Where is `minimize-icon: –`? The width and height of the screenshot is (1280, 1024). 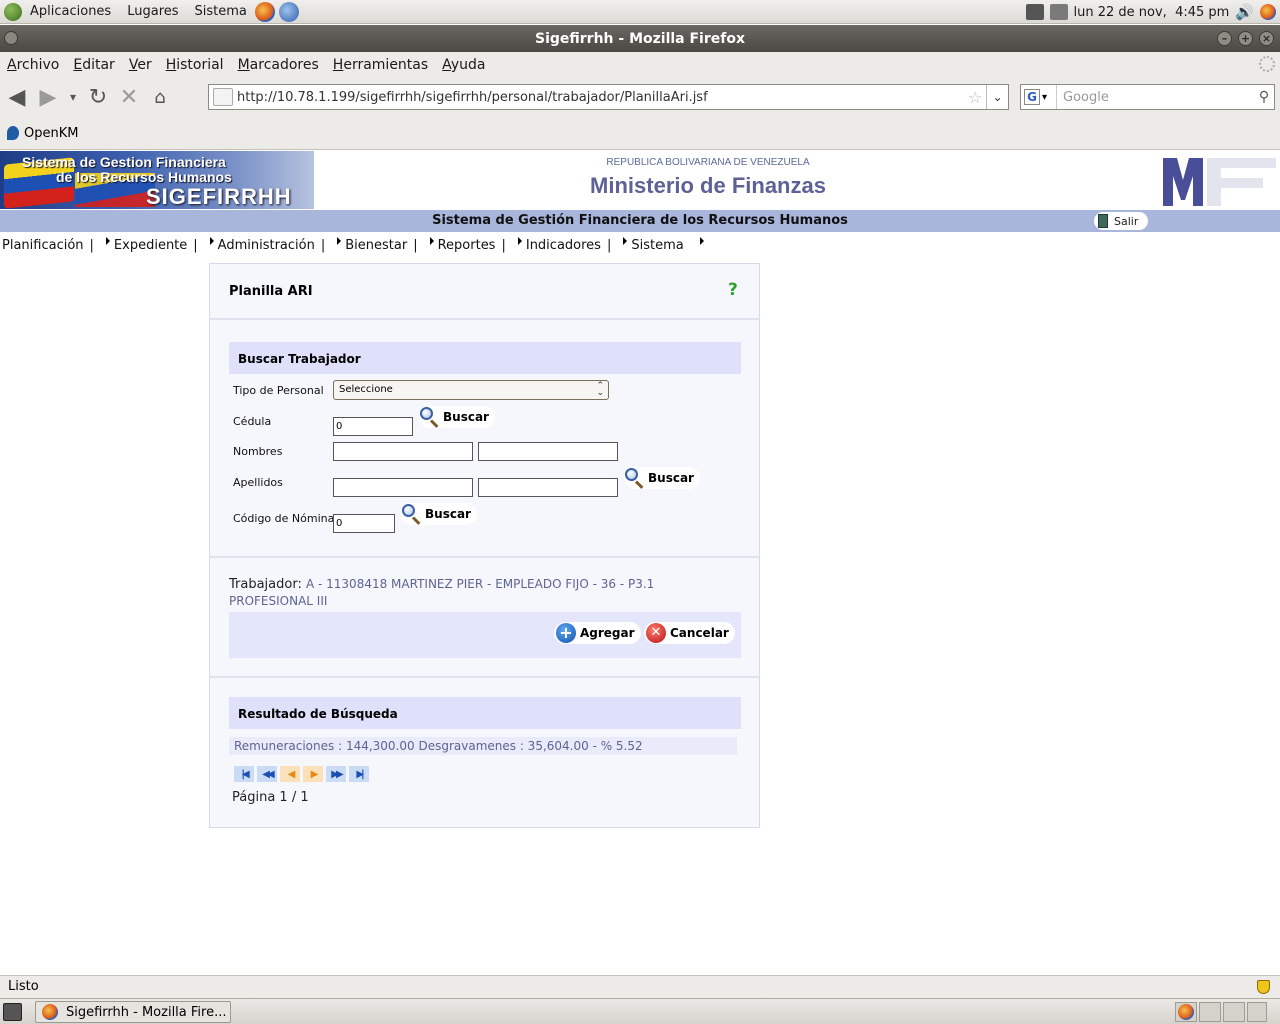
minimize-icon: – is located at coordinates (1224, 38).